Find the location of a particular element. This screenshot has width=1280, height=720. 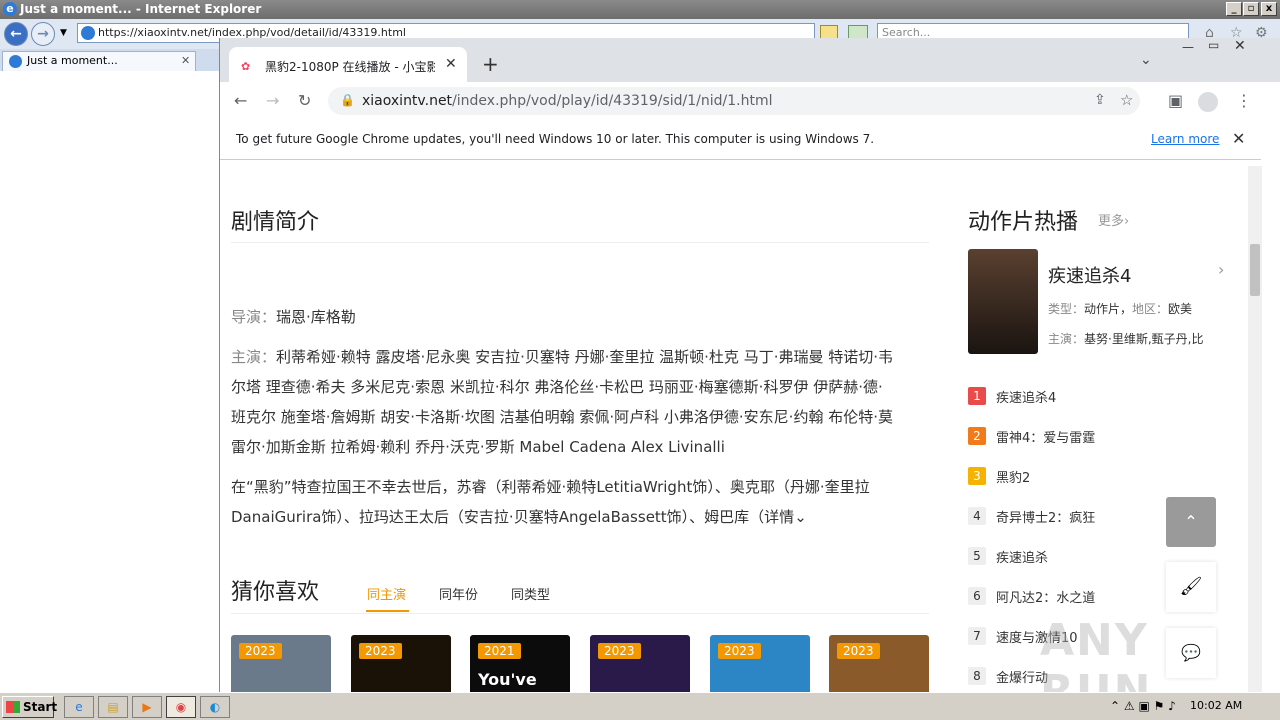

tab-same-year: 同年份 is located at coordinates (458, 593).